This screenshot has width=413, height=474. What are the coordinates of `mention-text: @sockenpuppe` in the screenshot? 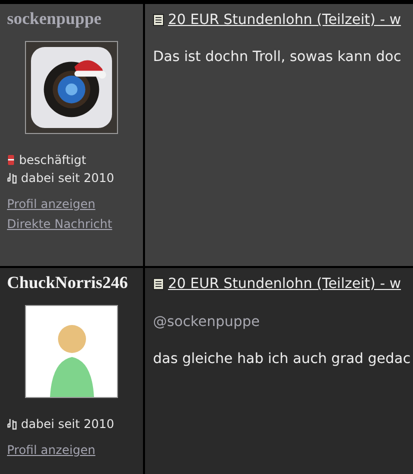 It's located at (283, 322).